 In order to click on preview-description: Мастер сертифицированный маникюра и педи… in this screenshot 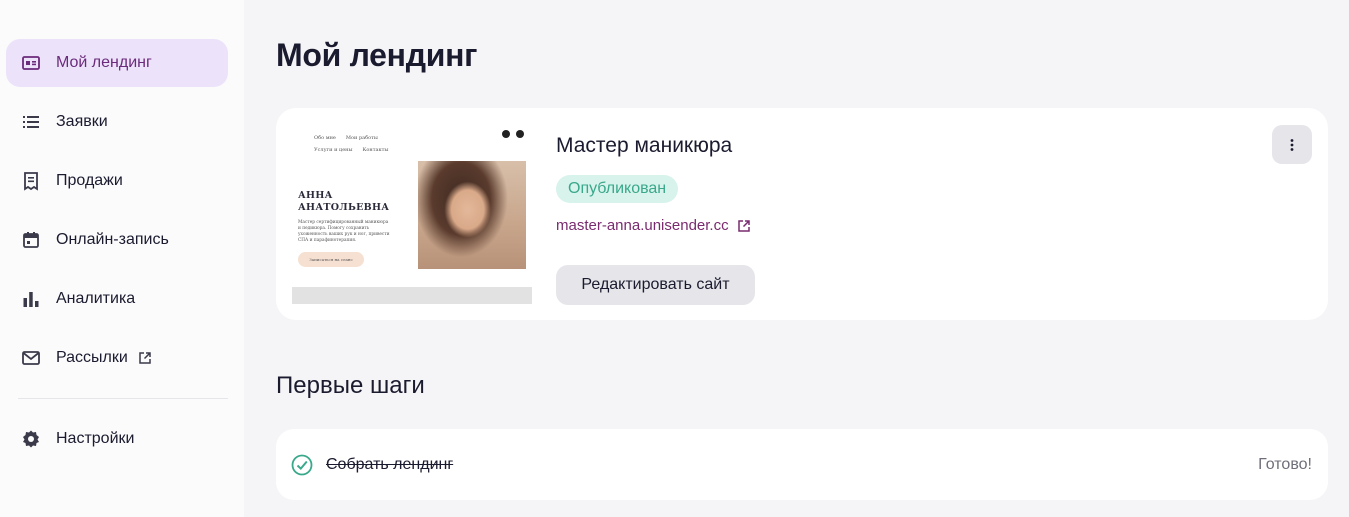, I will do `click(344, 231)`.